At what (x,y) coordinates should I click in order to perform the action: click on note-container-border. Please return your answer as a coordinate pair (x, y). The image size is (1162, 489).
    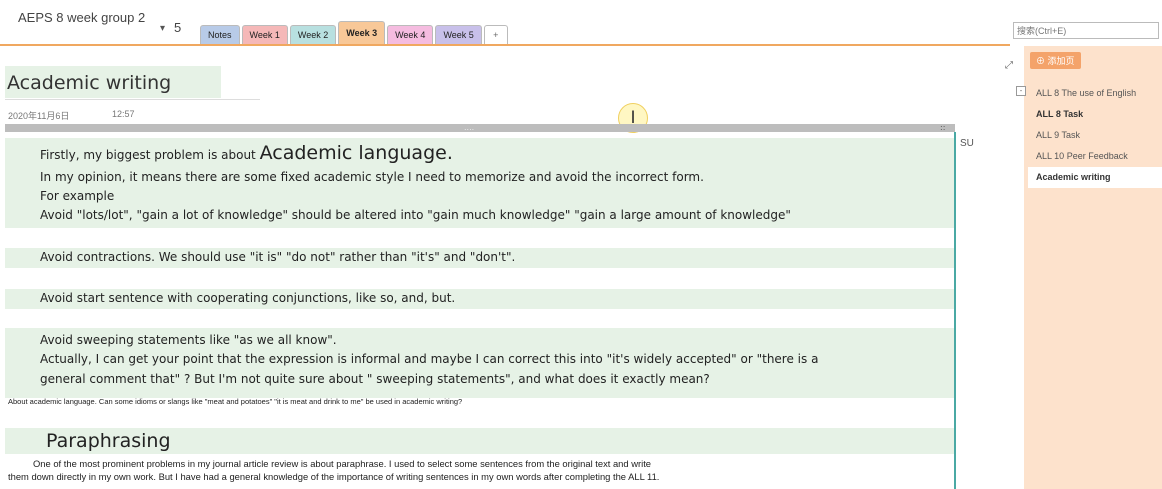
    Looking at the image, I should click on (955, 310).